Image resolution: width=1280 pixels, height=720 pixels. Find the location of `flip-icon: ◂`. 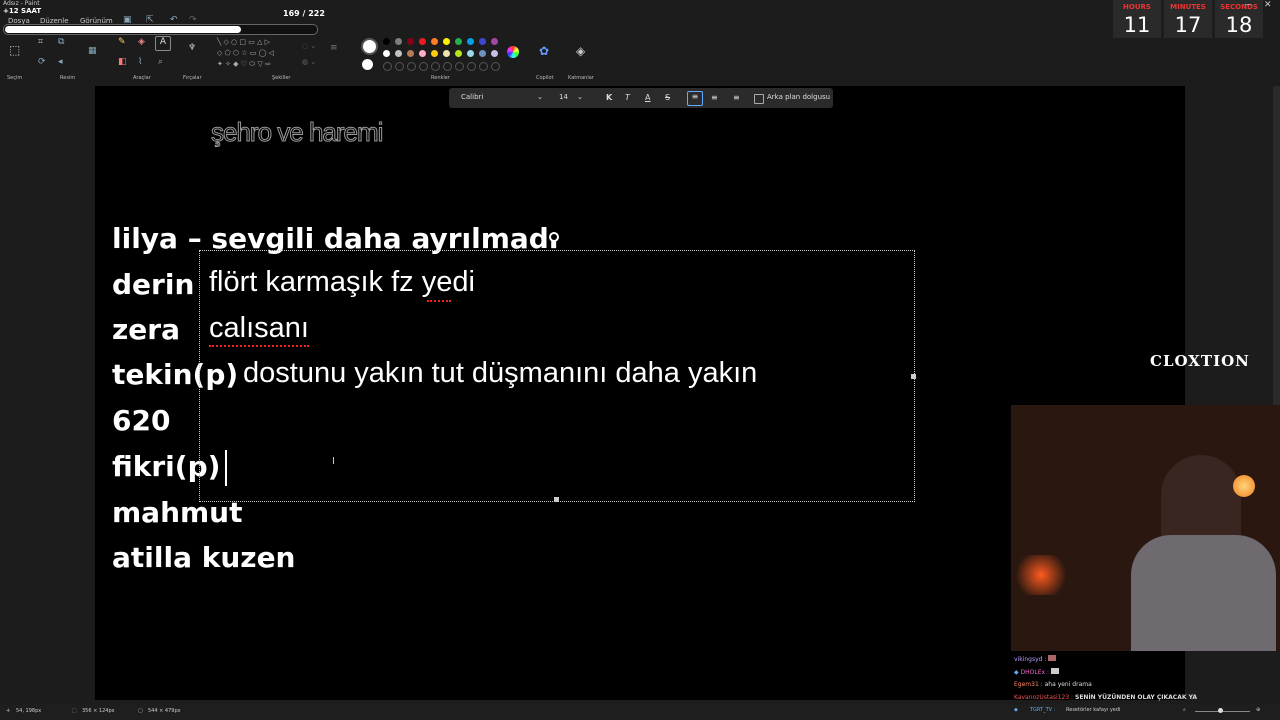

flip-icon: ◂ is located at coordinates (60, 62).